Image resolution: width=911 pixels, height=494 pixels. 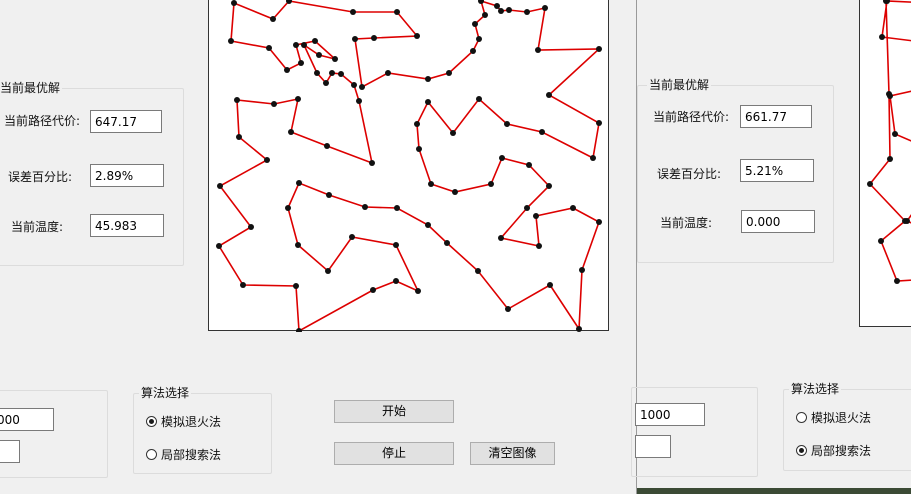 What do you see at coordinates (885, 163) in the screenshot?
I see `tour-plot` at bounding box center [885, 163].